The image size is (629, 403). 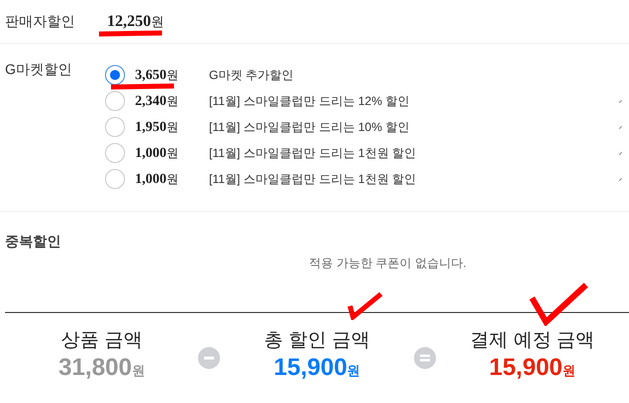 What do you see at coordinates (157, 75) in the screenshot?
I see `option-amount: 3,650원` at bounding box center [157, 75].